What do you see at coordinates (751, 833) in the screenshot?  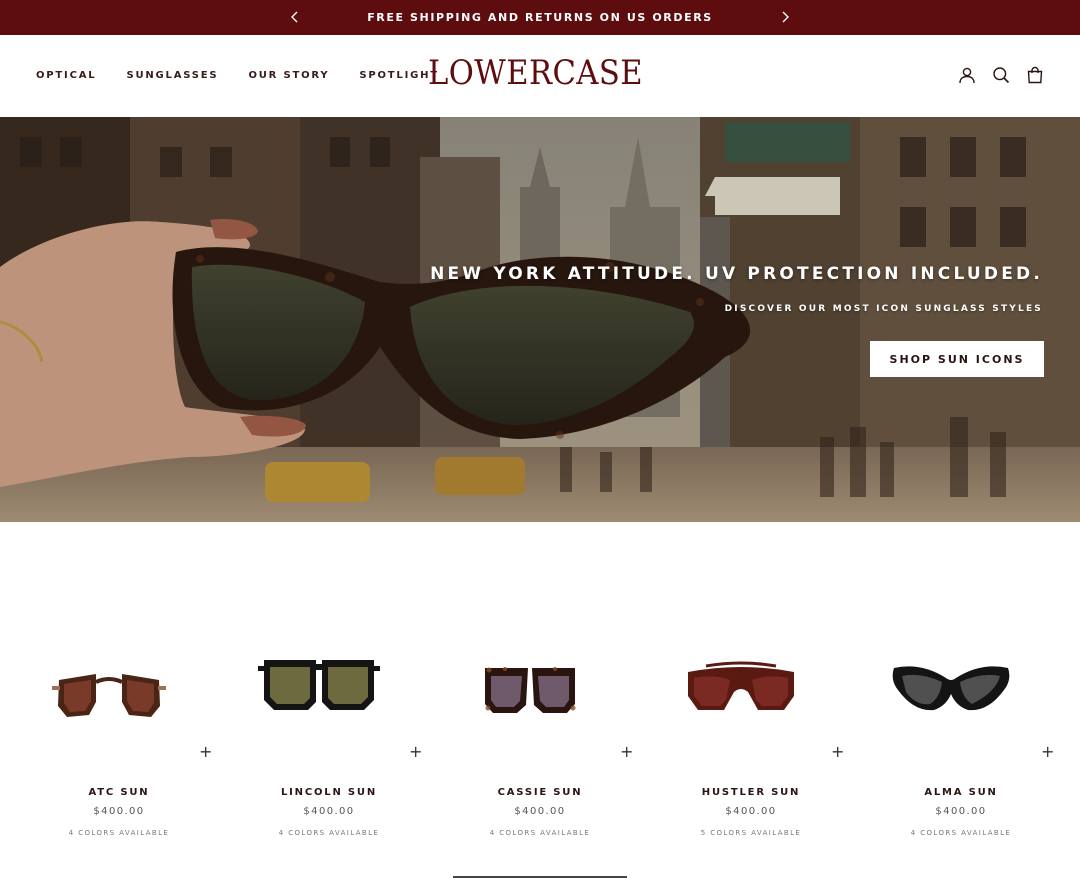 I see `product-colors: 5 COLORS AVAILABLE` at bounding box center [751, 833].